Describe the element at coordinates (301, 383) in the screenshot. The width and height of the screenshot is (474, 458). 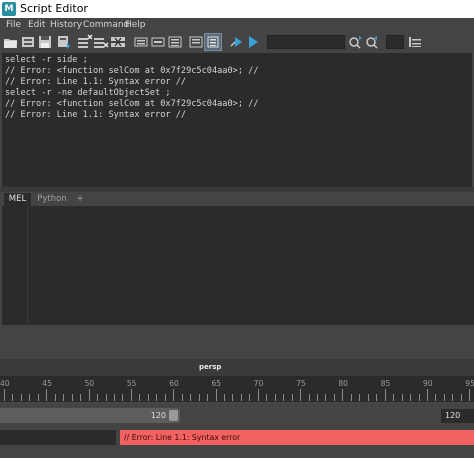
I see `frame-tick-label: 75` at that location.